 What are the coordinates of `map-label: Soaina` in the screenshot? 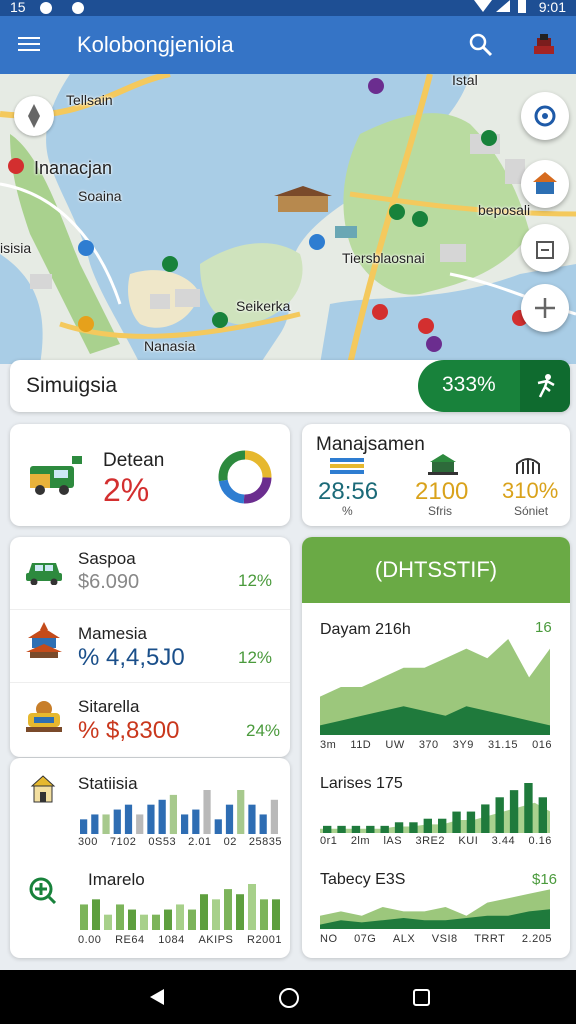 It's located at (100, 196).